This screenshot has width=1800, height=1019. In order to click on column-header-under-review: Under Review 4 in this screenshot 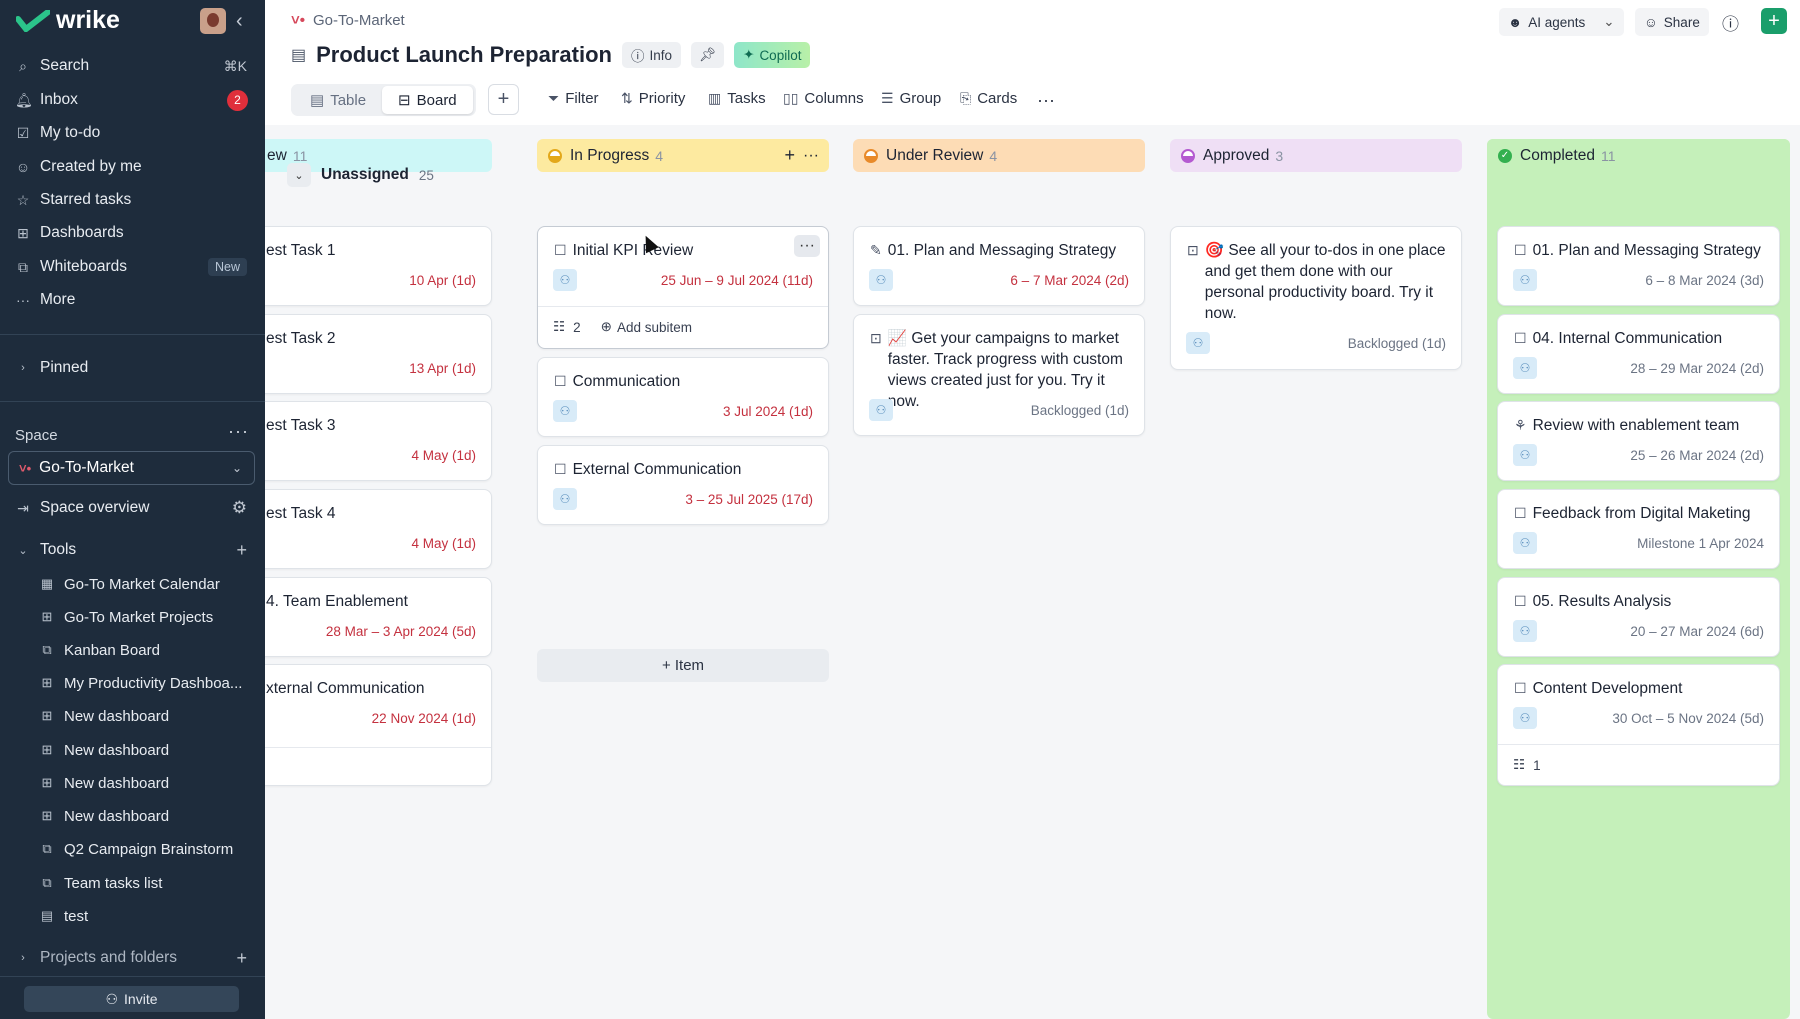, I will do `click(999, 155)`.